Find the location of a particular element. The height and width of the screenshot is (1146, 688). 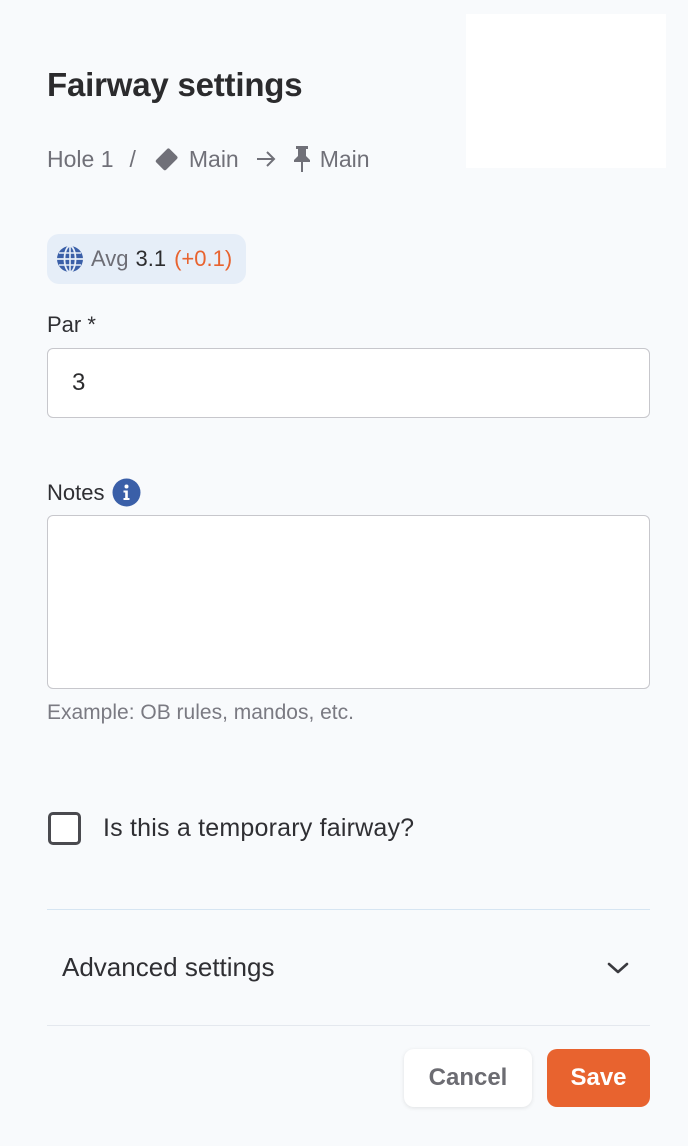

notes-textarea is located at coordinates (348, 602).